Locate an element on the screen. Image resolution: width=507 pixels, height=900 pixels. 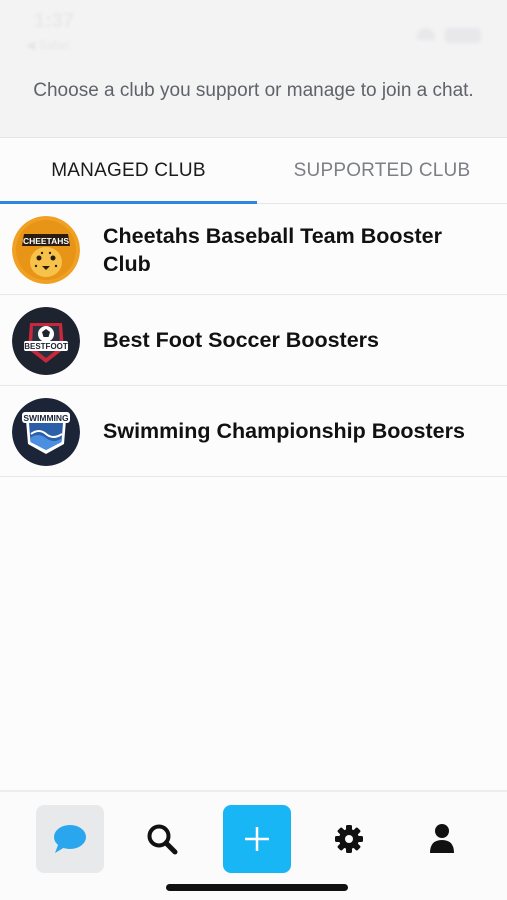
tab-supported-club: SUPPORTED CLUB is located at coordinates (382, 171).